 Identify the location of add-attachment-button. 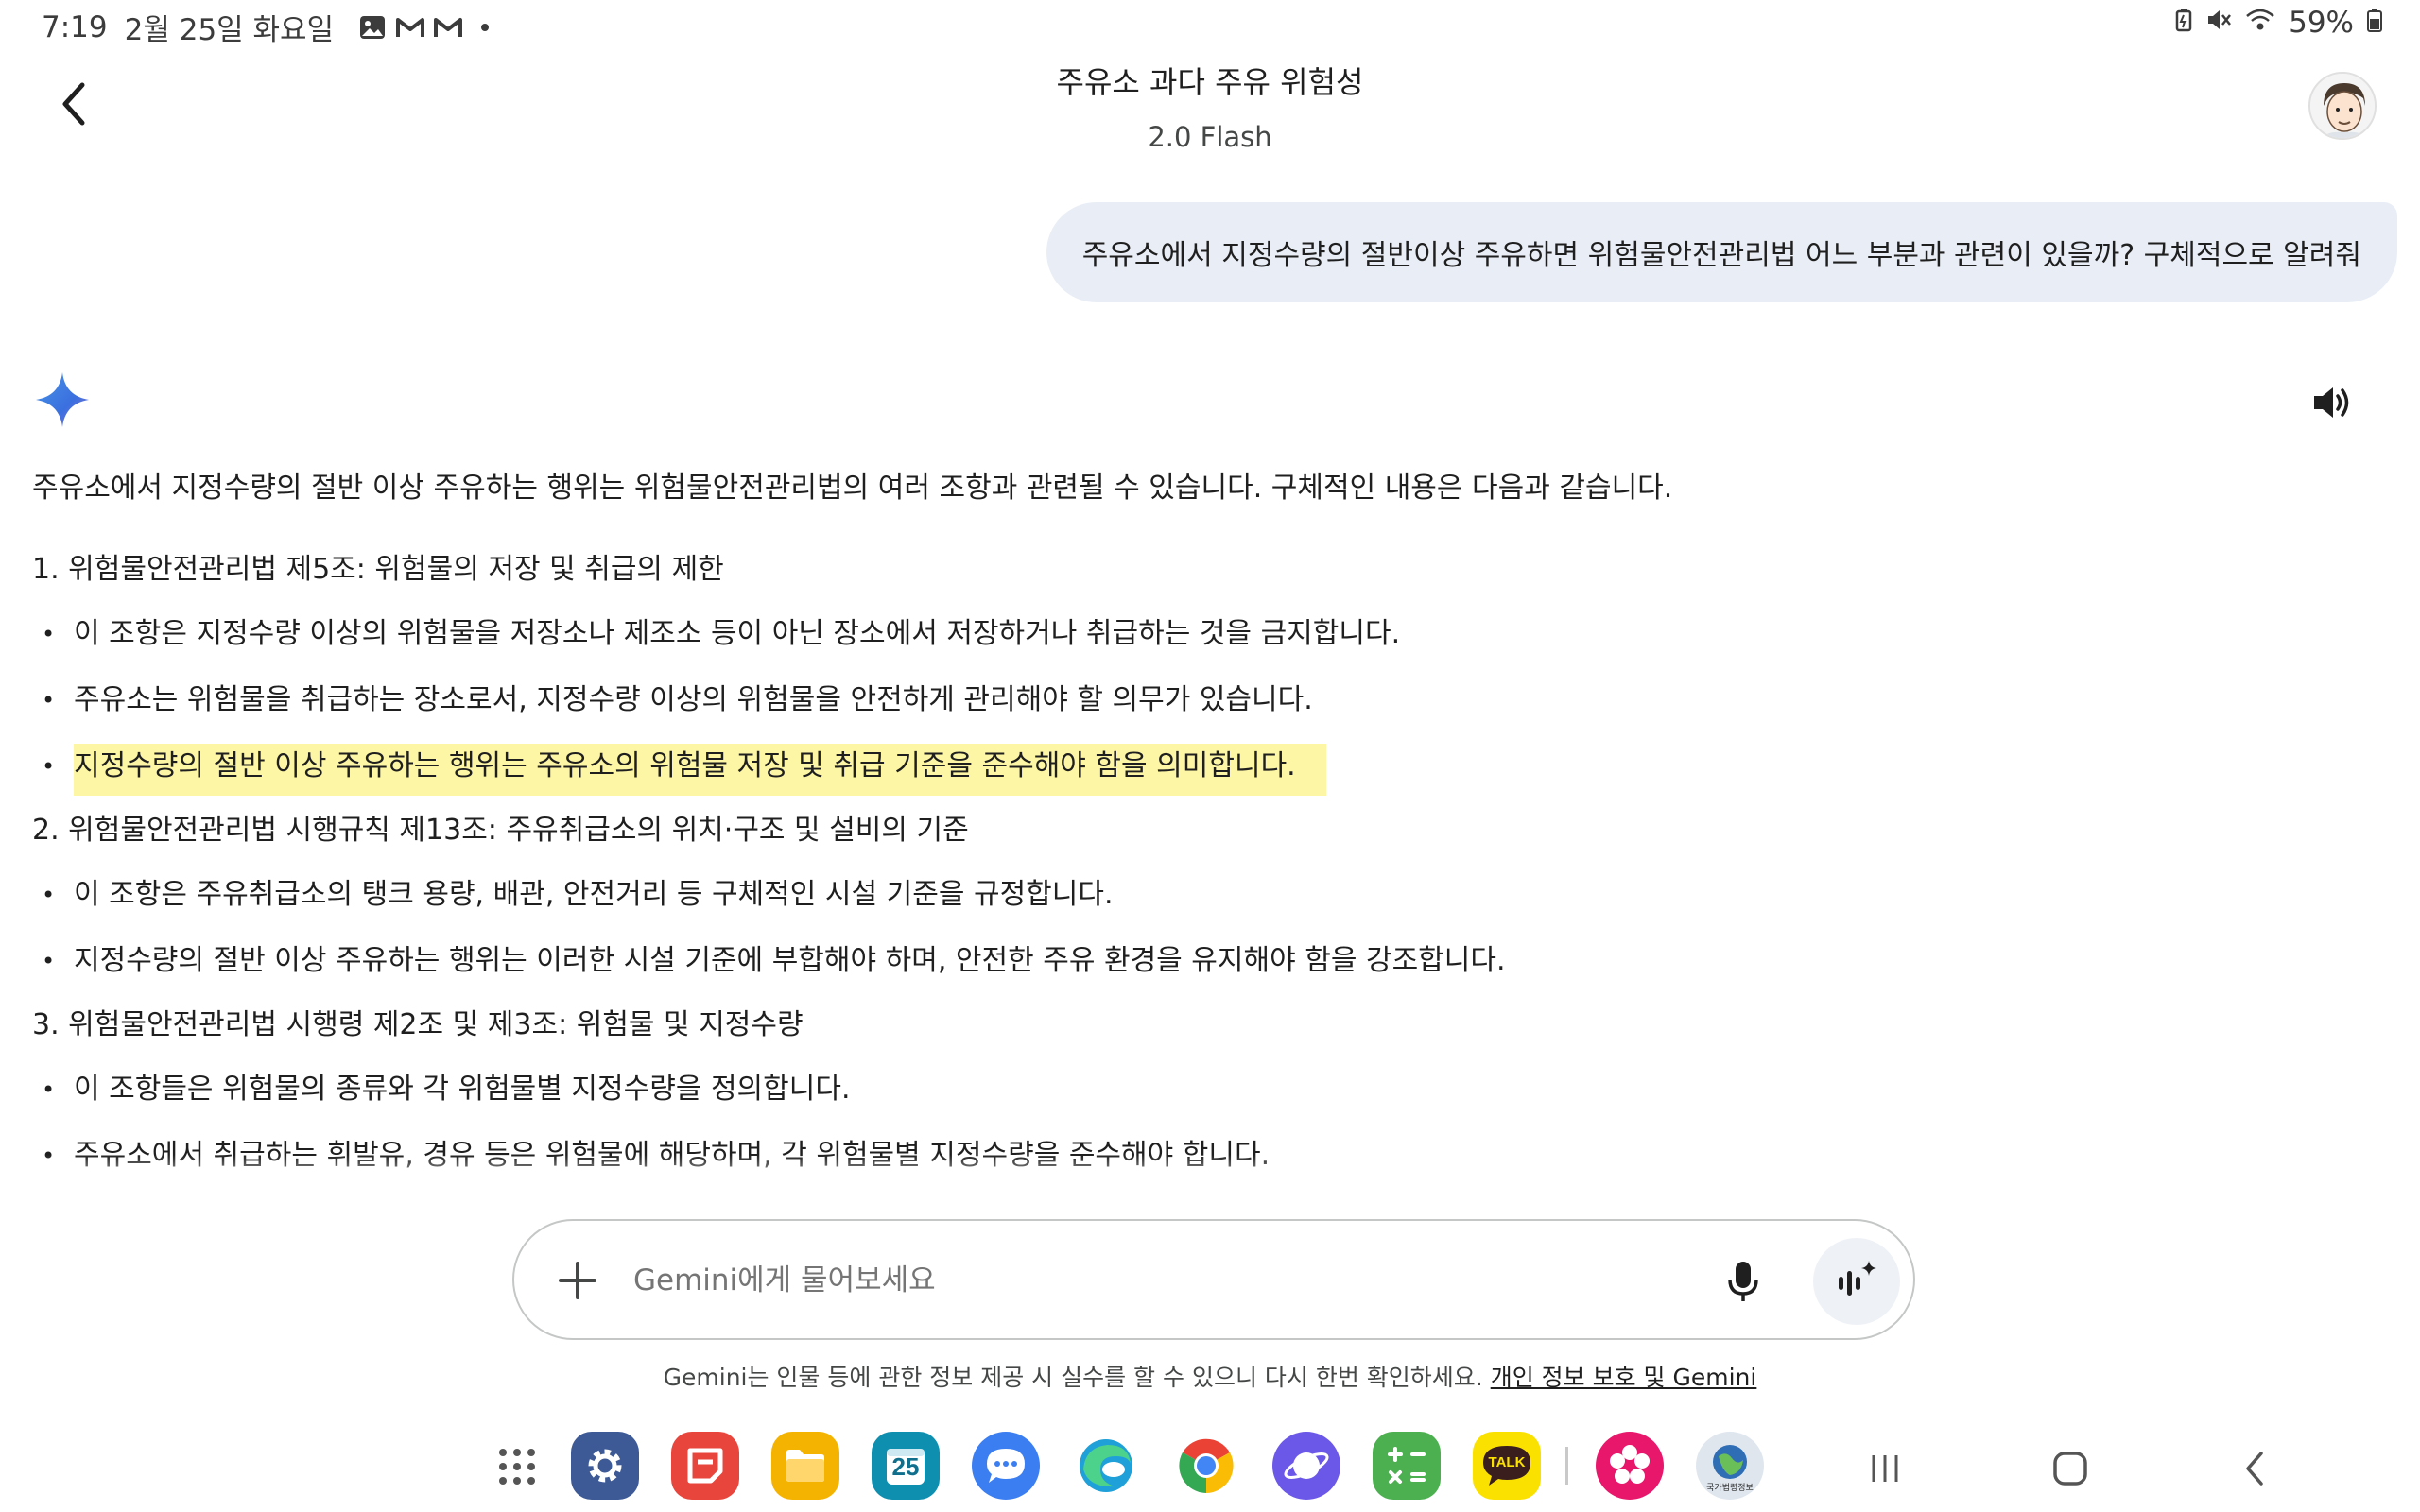
(577, 1280).